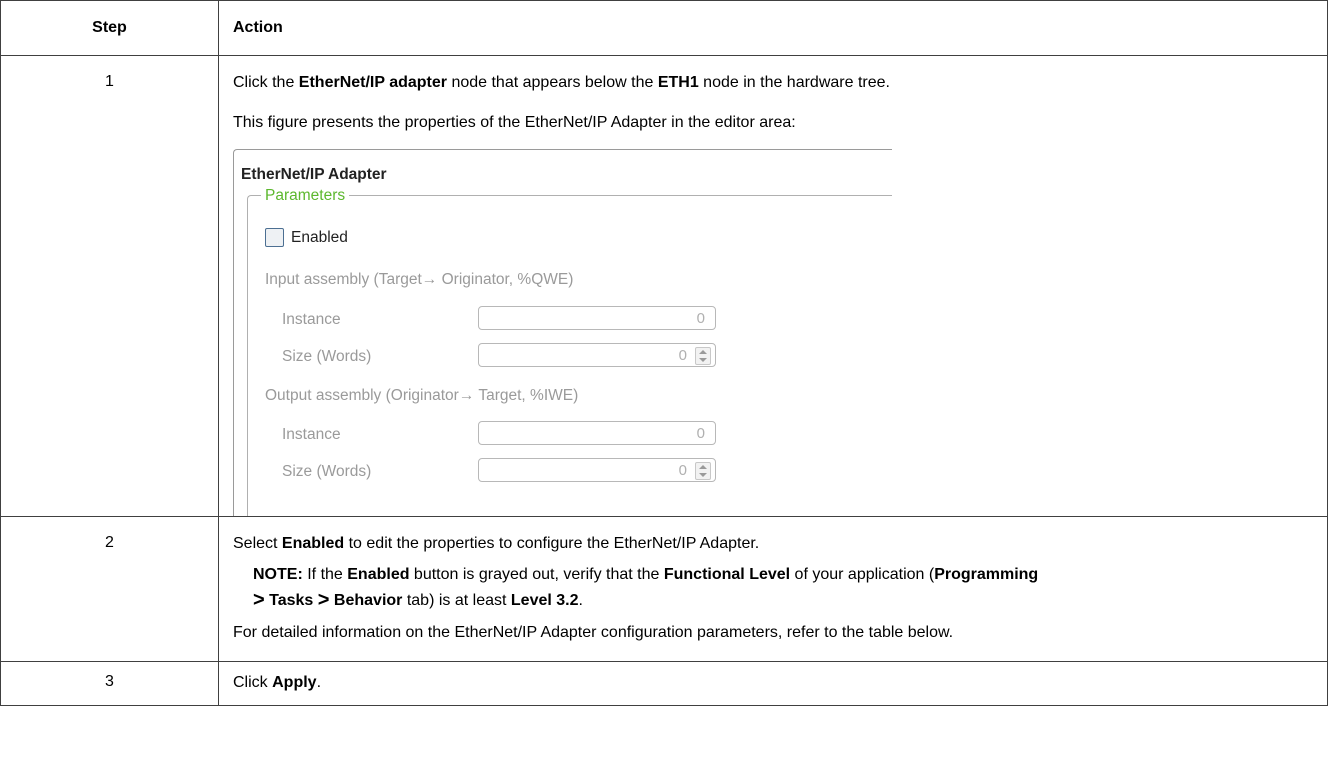 The image size is (1330, 762). What do you see at coordinates (109, 28) in the screenshot?
I see `header-step: Step` at bounding box center [109, 28].